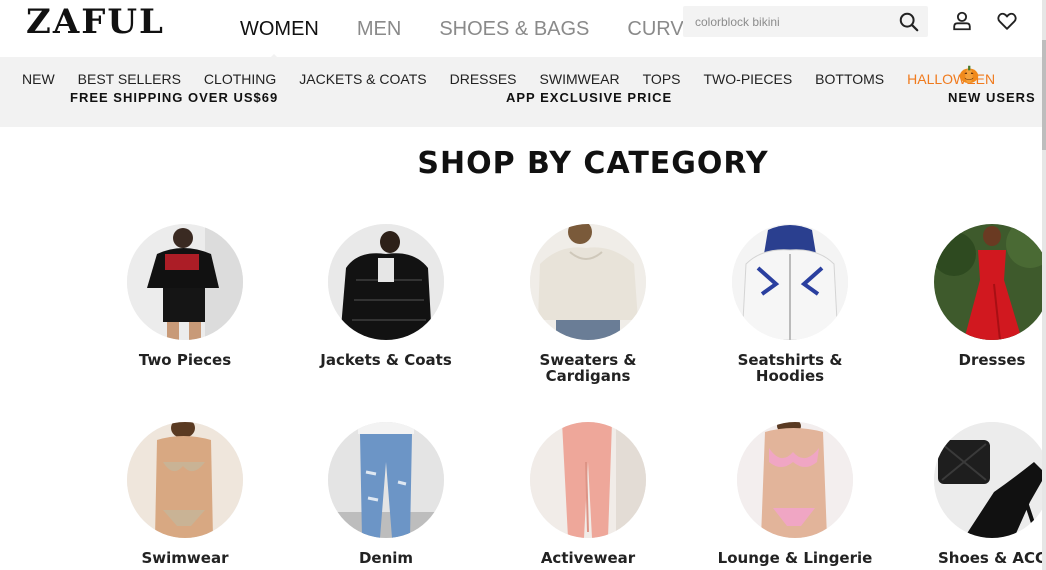  What do you see at coordinates (483, 79) in the screenshot?
I see `subnav-dresses: DRESSES` at bounding box center [483, 79].